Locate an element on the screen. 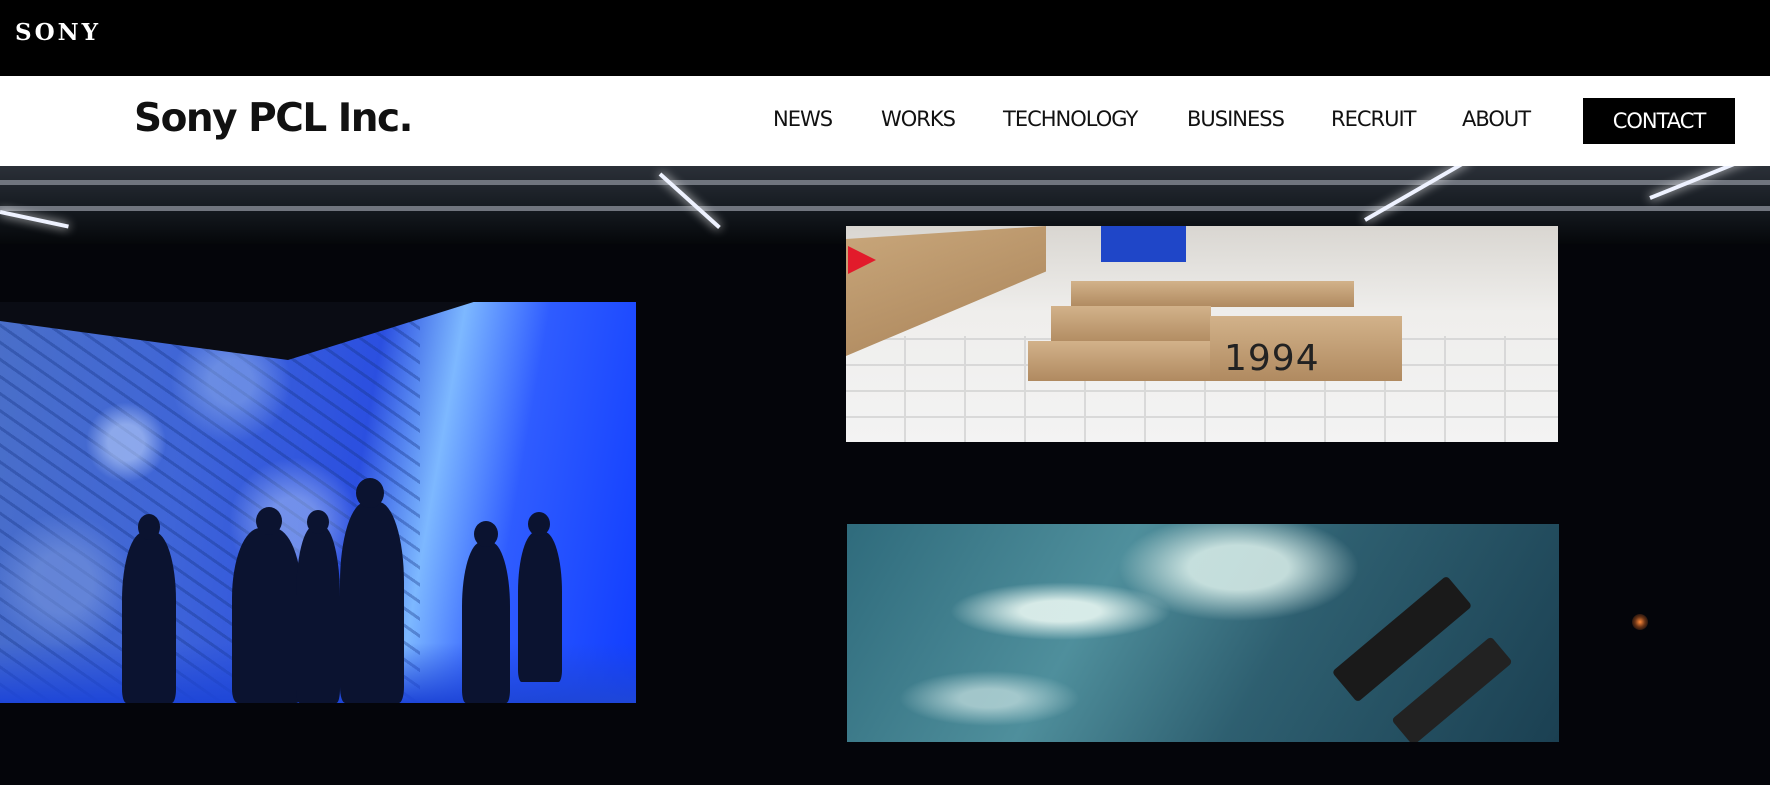 This screenshot has width=1770, height=785. contact-button: CONTACT is located at coordinates (1659, 121).